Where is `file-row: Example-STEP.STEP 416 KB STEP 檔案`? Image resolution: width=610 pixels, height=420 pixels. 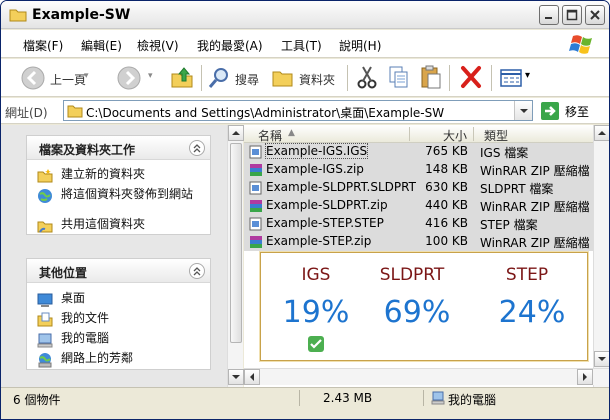
file-row: Example-STEP.STEP 416 KB STEP 檔案 is located at coordinates (418, 224).